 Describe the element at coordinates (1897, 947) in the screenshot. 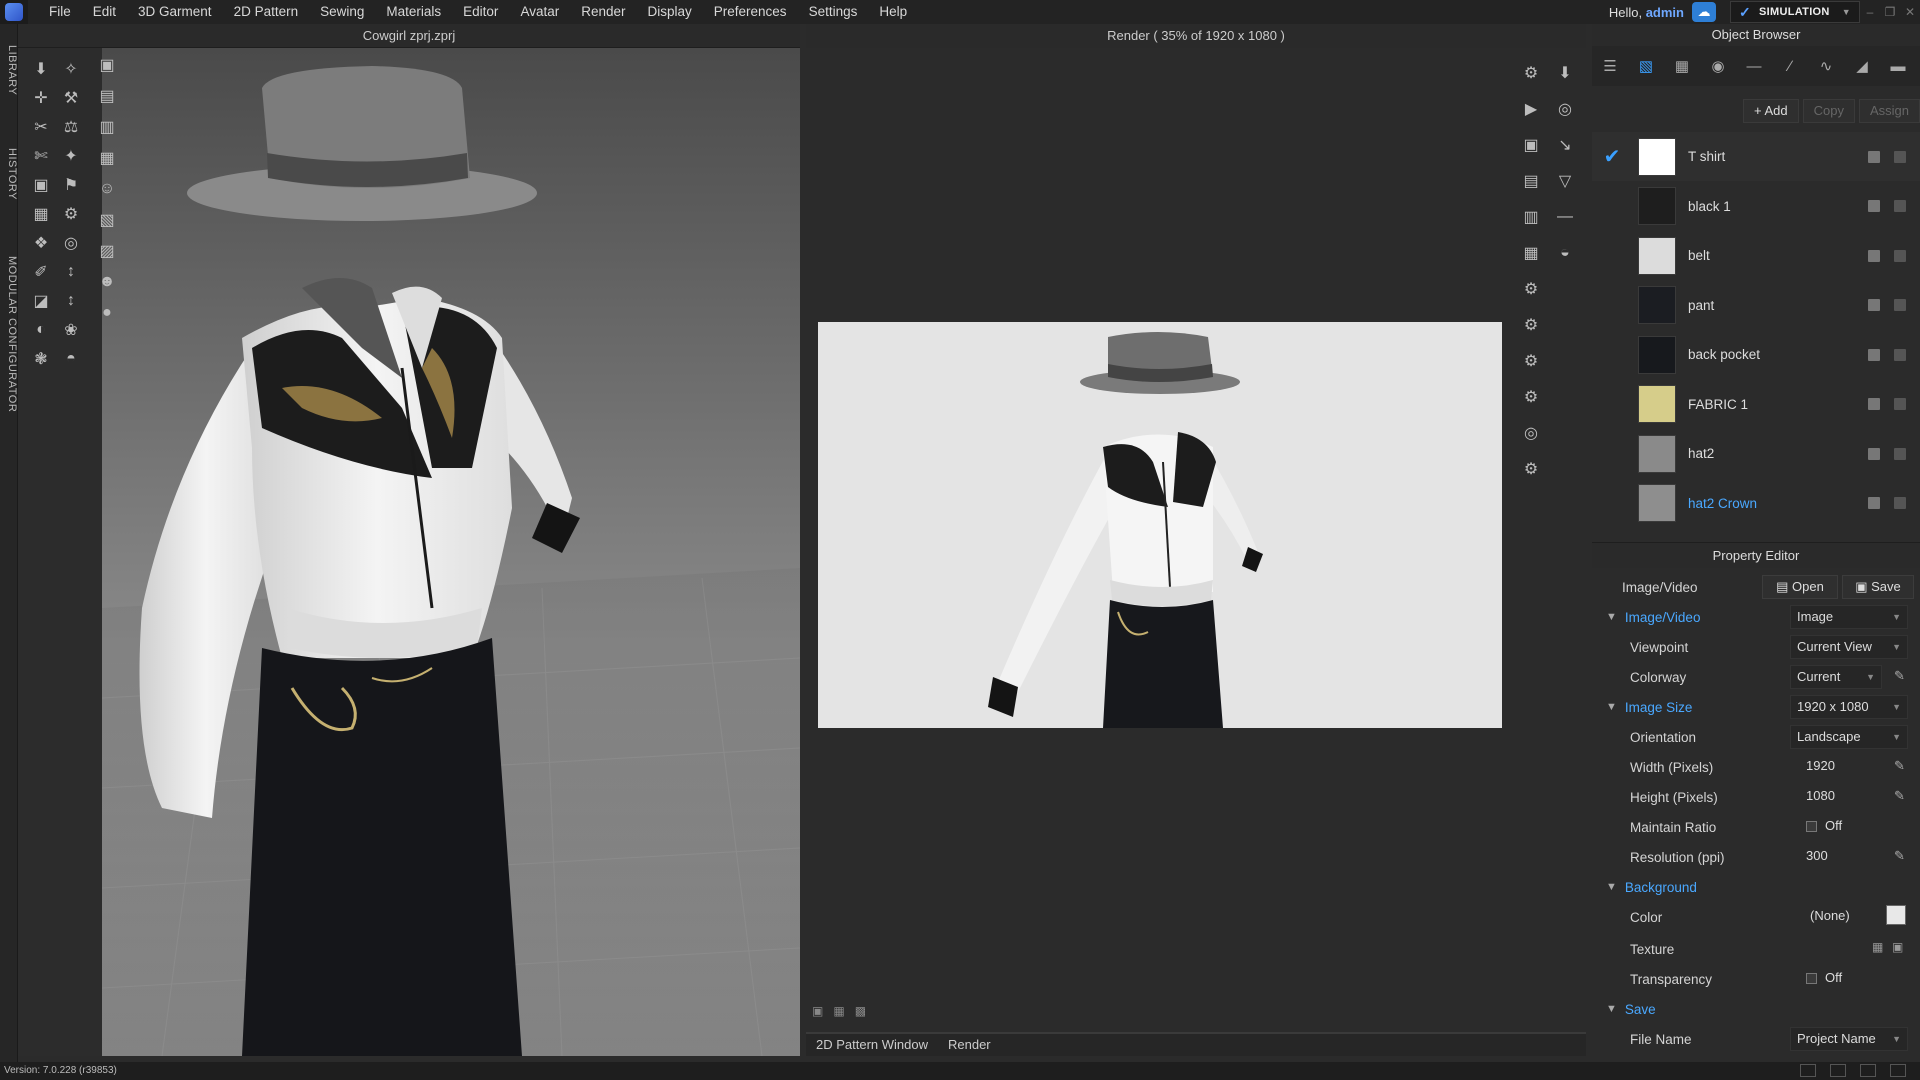

I see `texture-delete-icon: ▣` at that location.